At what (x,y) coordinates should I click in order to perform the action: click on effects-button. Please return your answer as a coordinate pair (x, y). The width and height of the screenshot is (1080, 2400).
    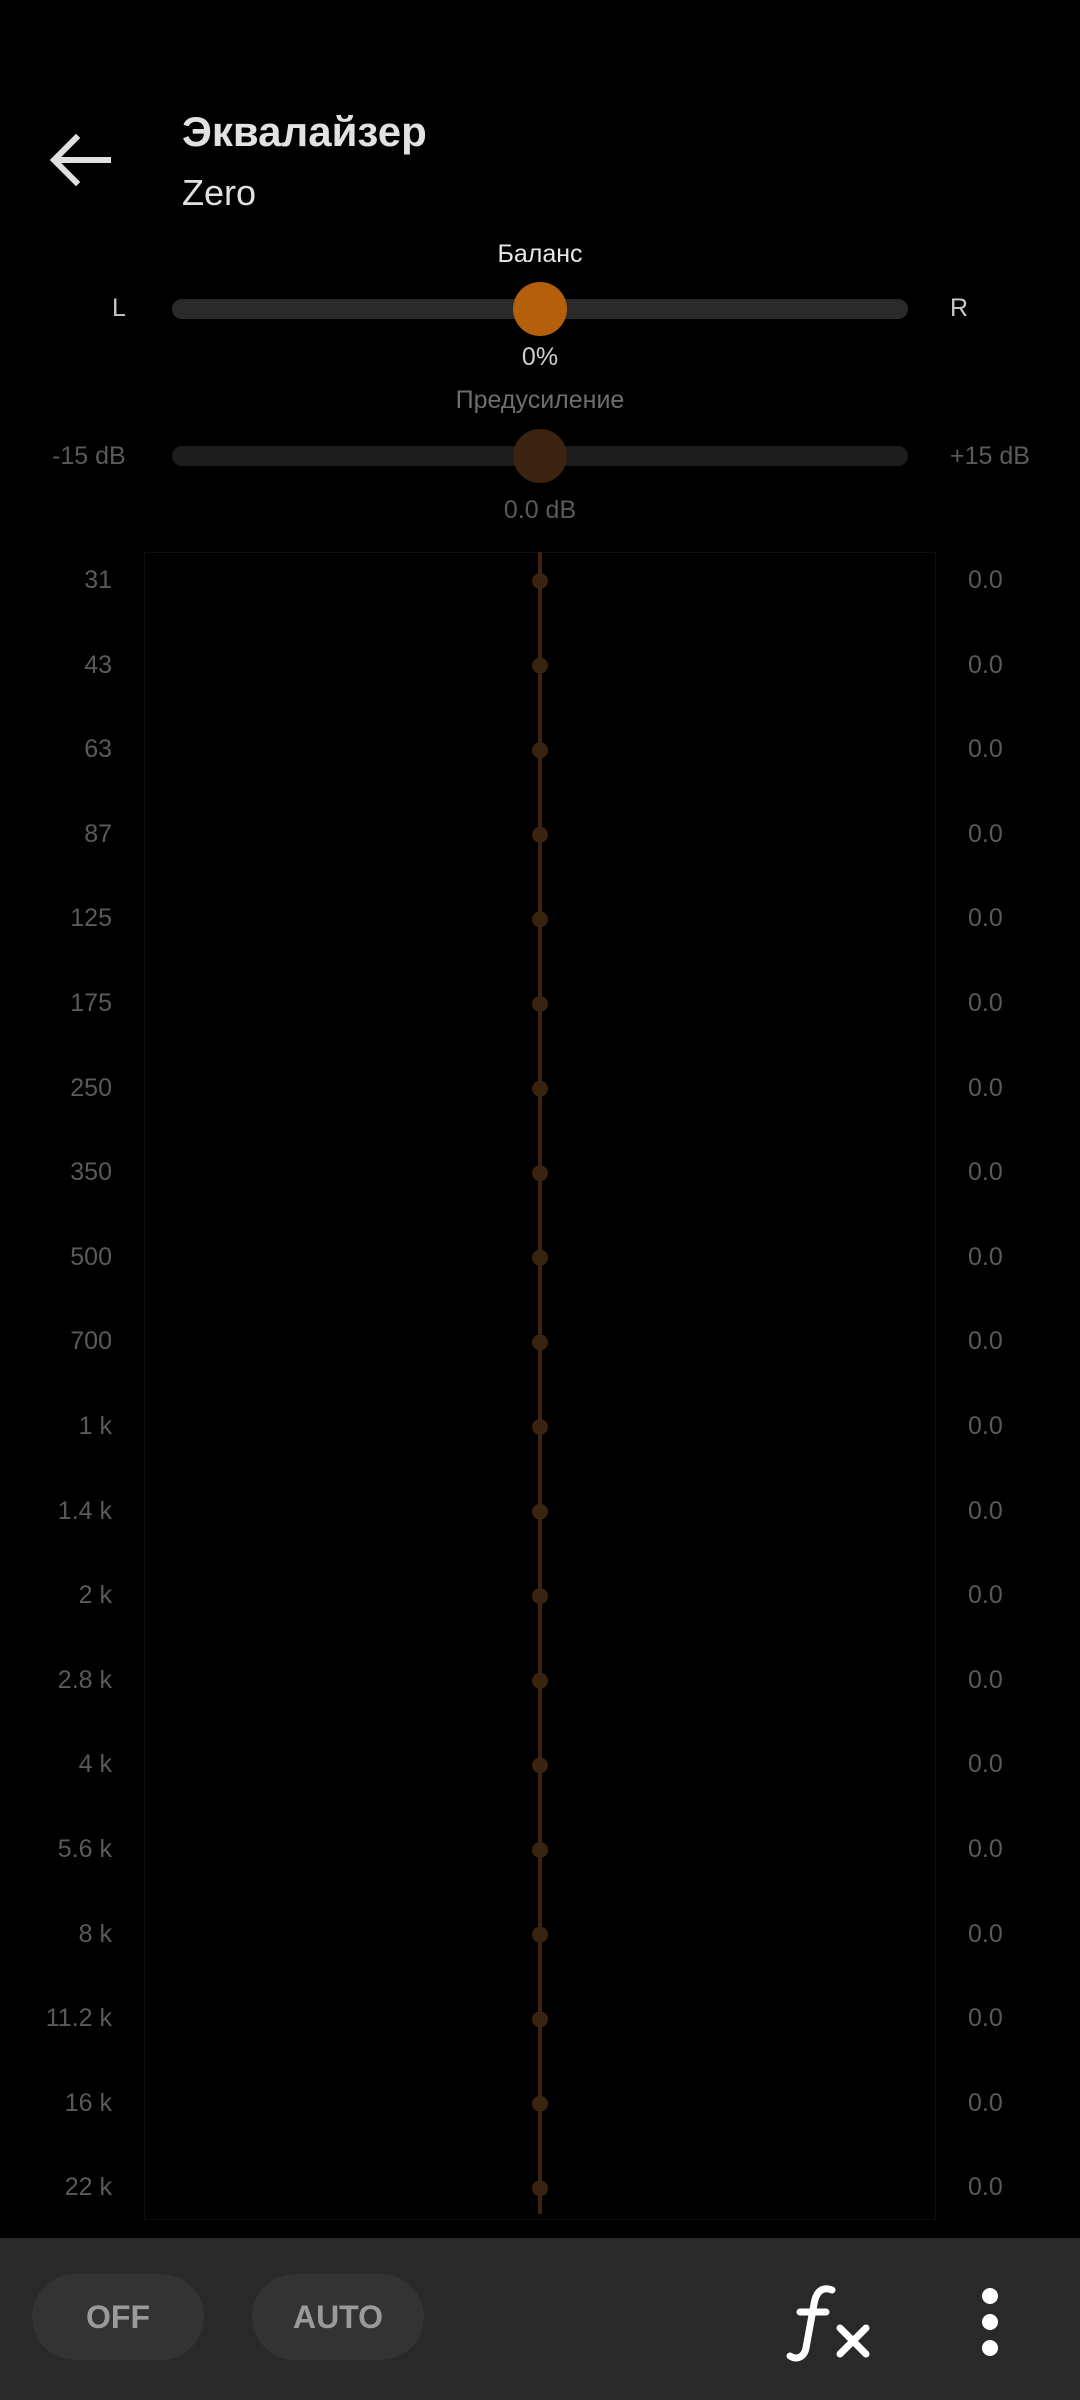
    Looking at the image, I should click on (834, 2322).